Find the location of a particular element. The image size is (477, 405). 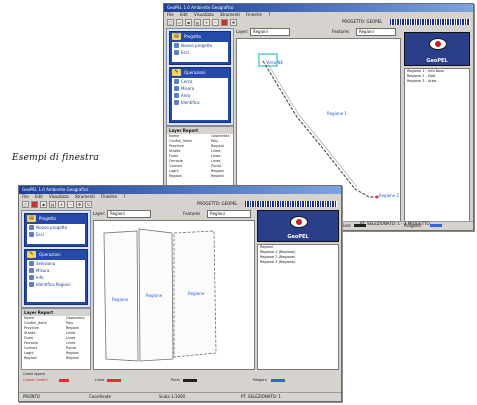

boundary-line-secondary is located at coordinates (311, 123).